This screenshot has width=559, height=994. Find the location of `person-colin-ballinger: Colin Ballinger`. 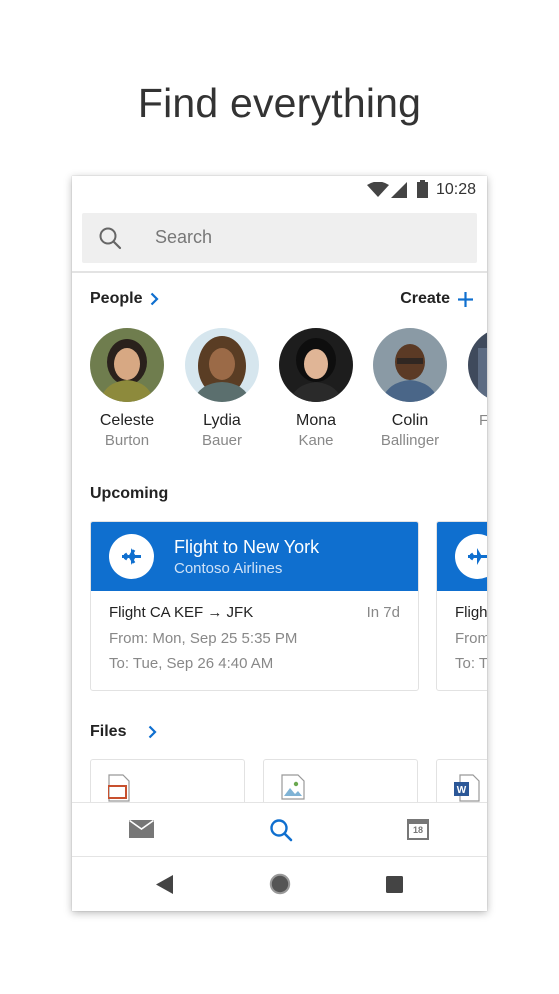

person-colin-ballinger: Colin Ballinger is located at coordinates (410, 388).